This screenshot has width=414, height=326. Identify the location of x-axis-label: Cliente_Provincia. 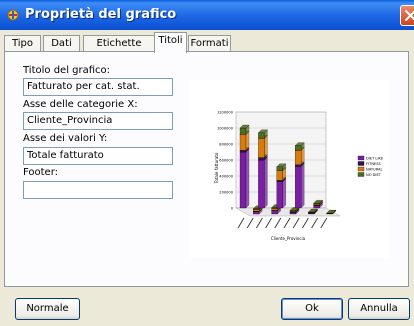
(288, 238).